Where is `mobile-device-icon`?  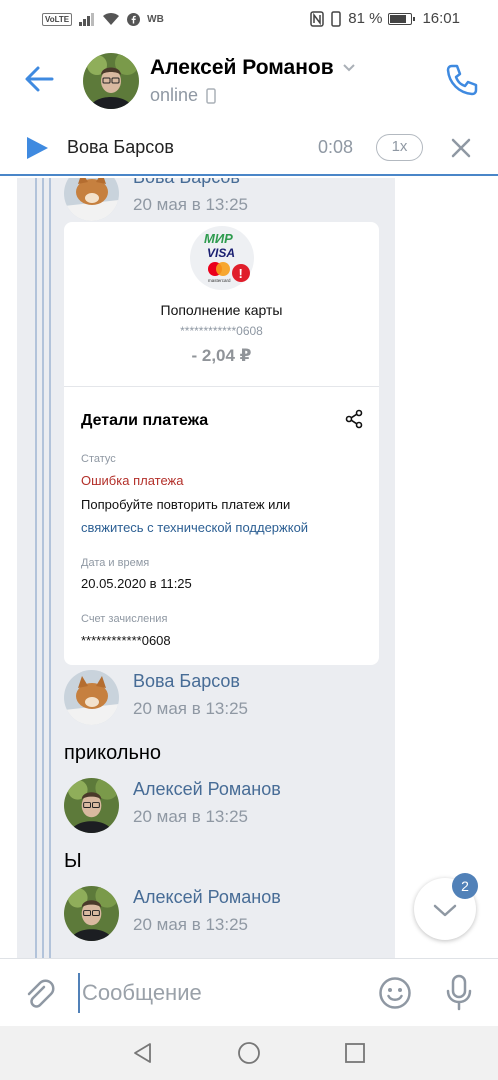 mobile-device-icon is located at coordinates (211, 95).